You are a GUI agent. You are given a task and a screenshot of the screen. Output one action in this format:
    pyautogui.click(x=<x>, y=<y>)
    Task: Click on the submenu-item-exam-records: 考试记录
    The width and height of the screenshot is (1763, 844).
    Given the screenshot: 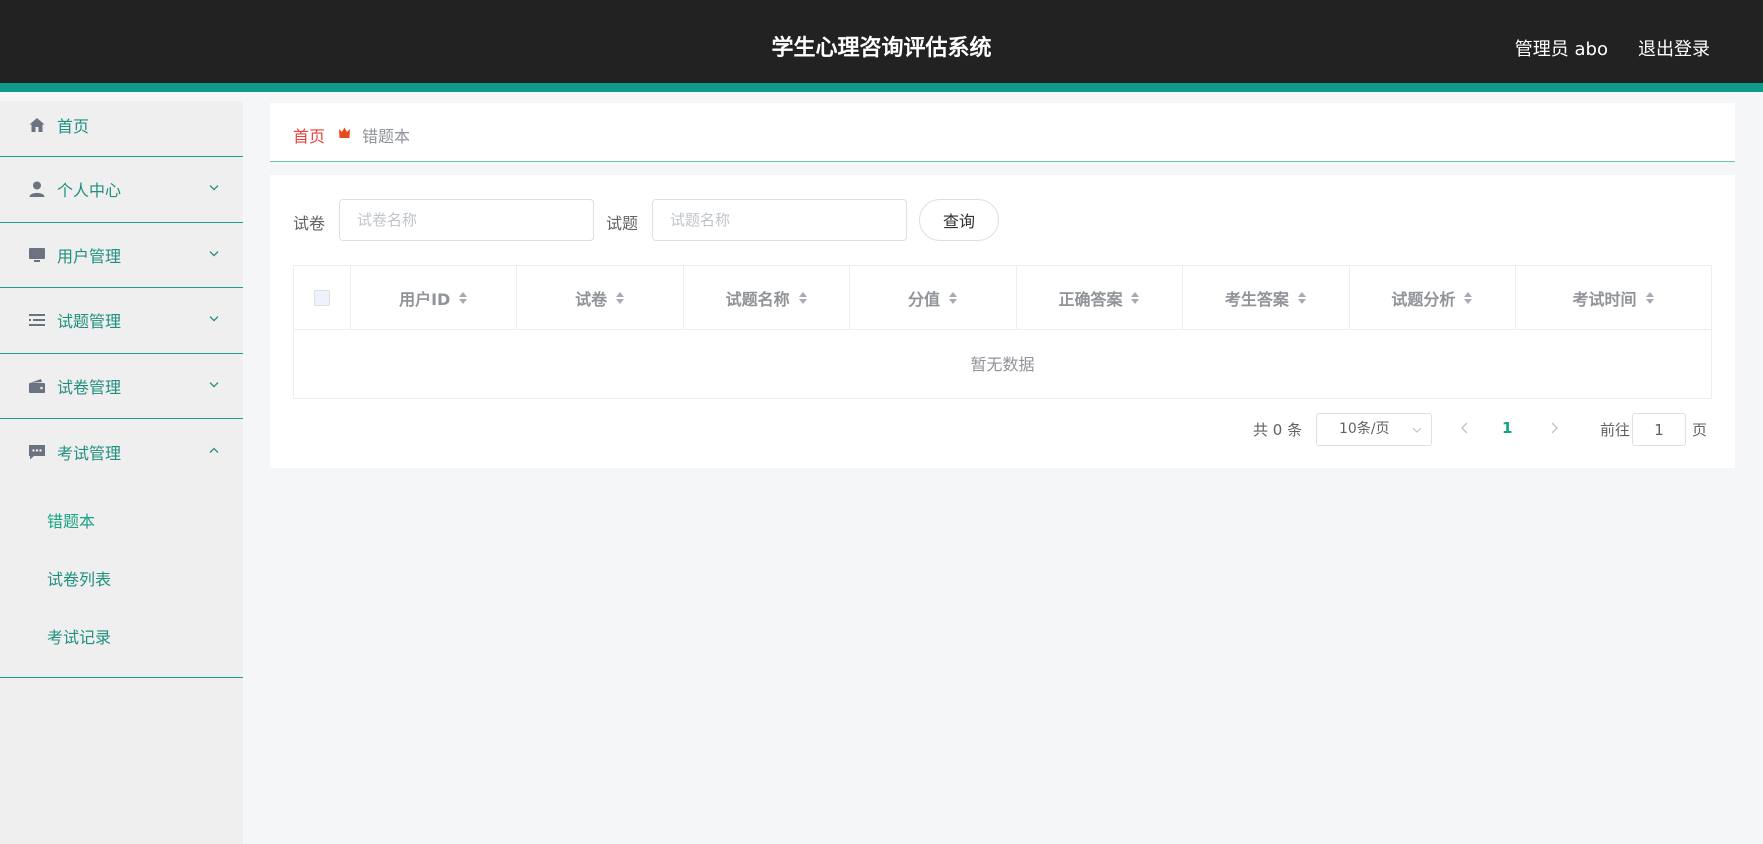 What is the action you would take?
    pyautogui.click(x=121, y=638)
    